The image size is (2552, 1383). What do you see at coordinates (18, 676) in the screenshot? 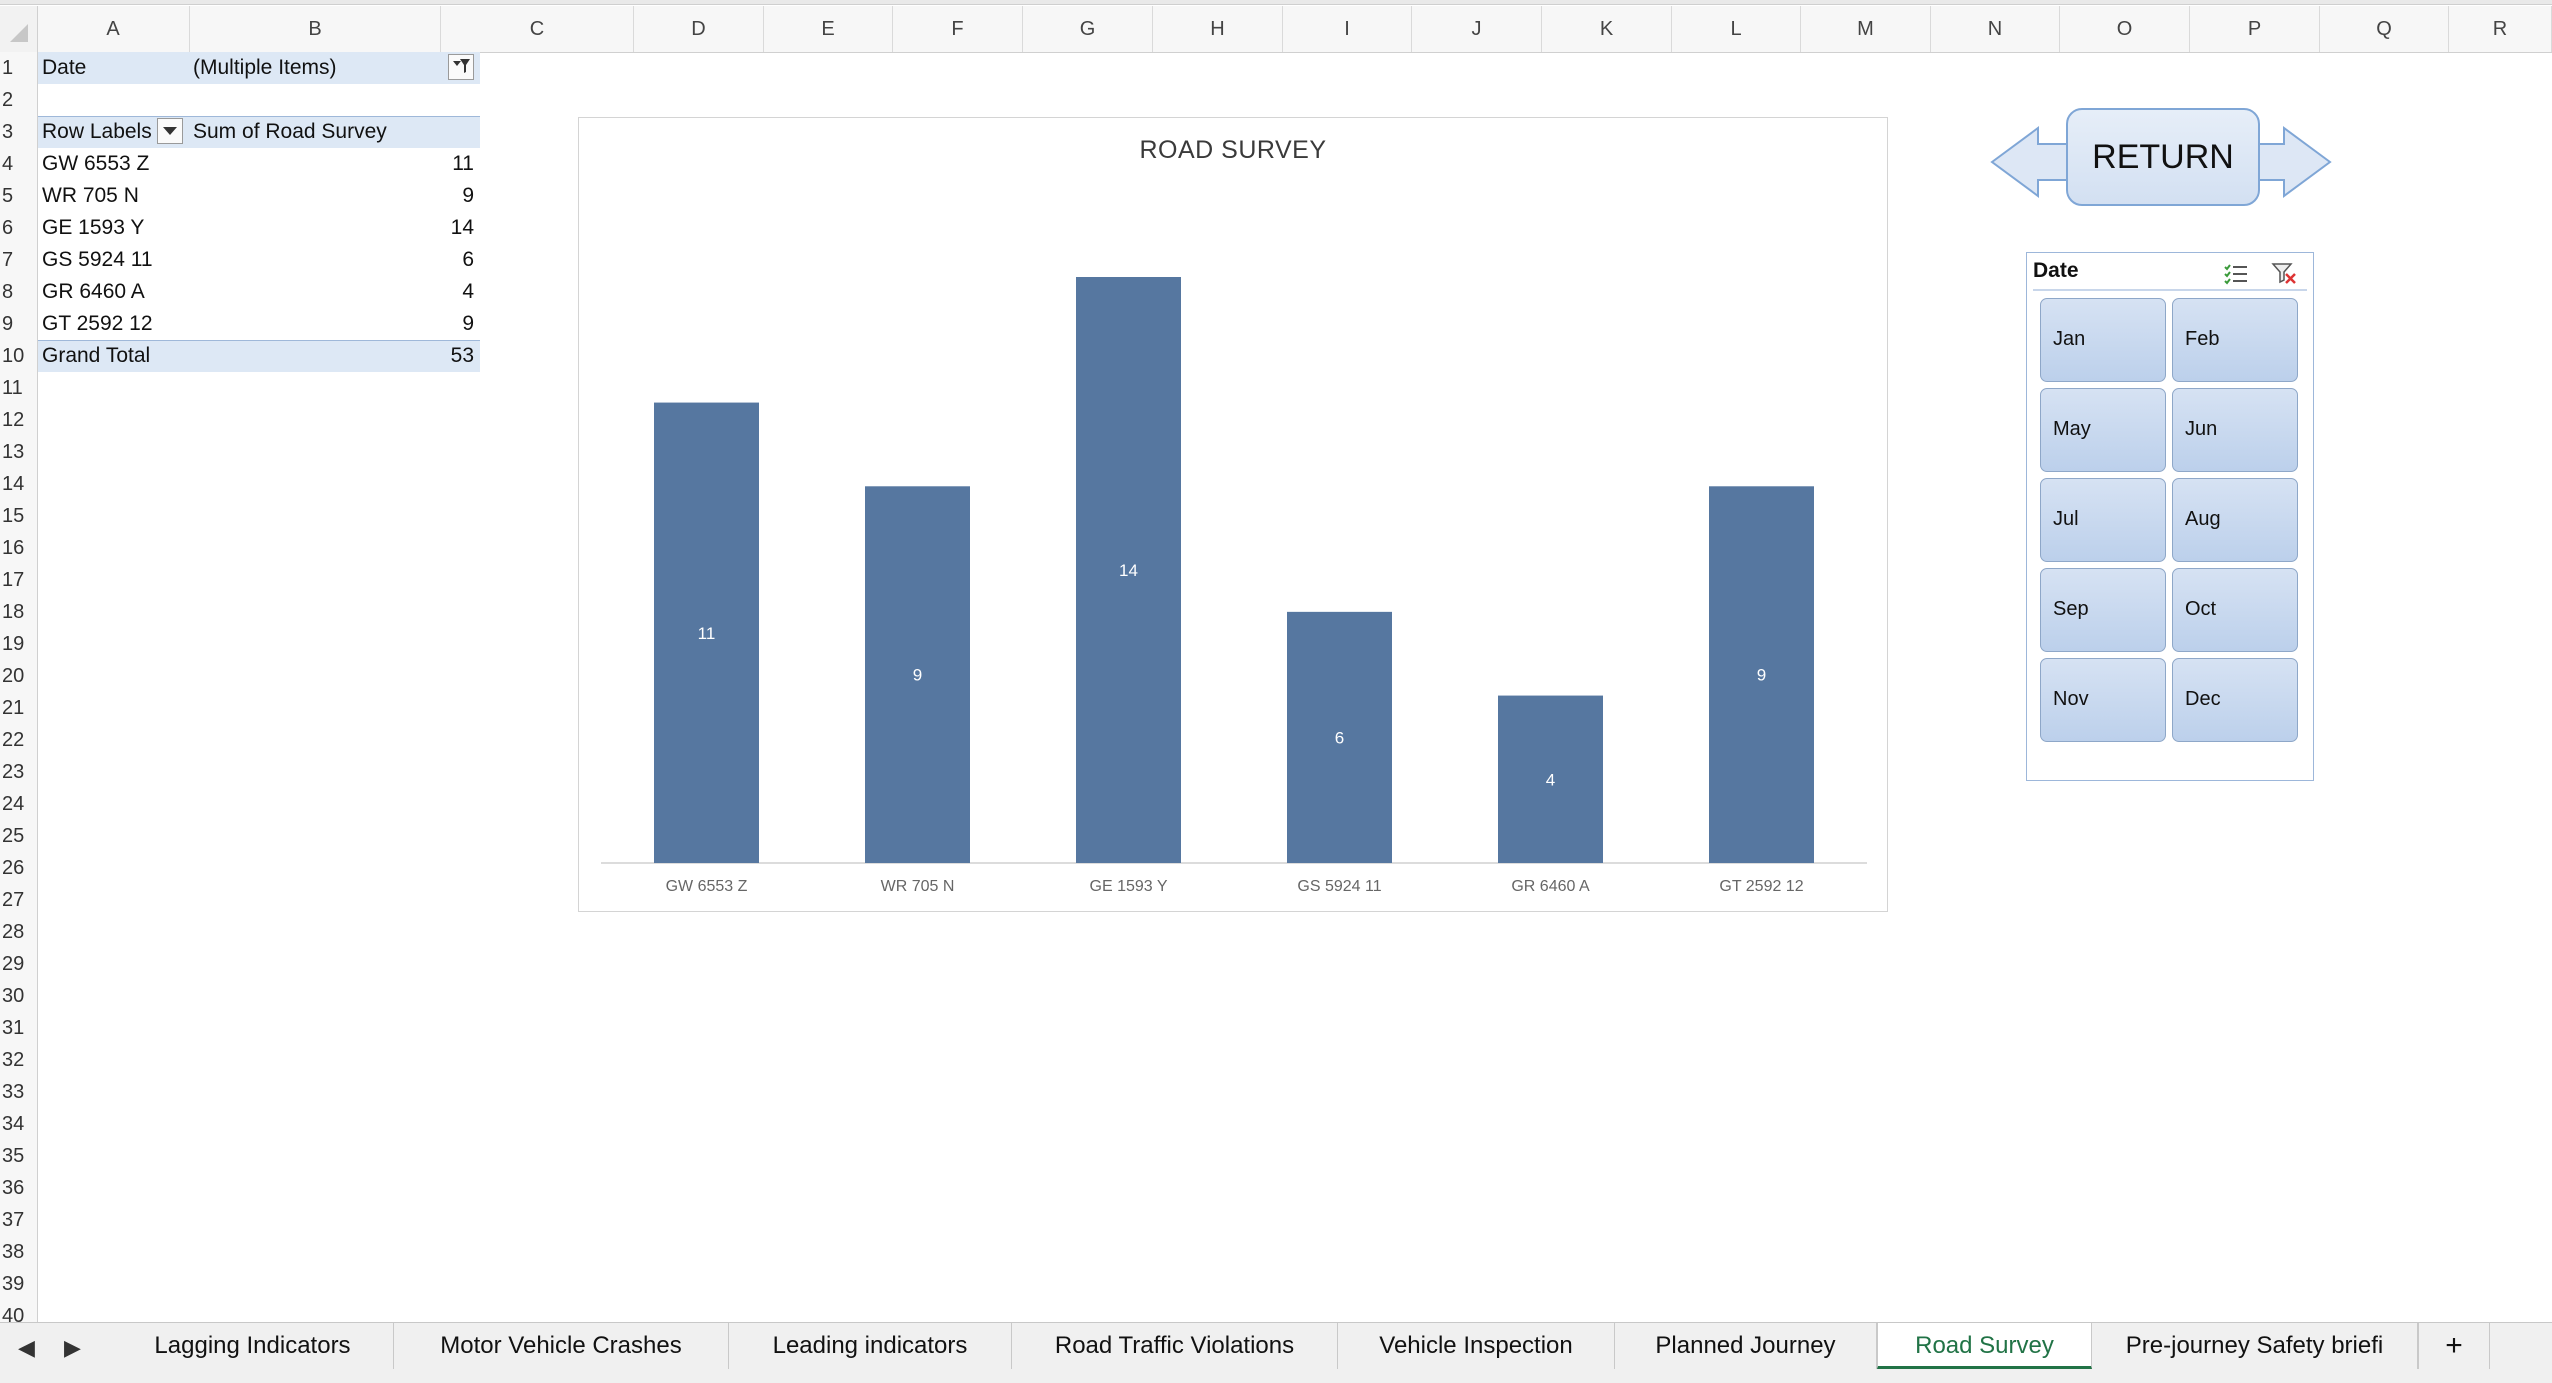
I see `row-header-20: 20` at bounding box center [18, 676].